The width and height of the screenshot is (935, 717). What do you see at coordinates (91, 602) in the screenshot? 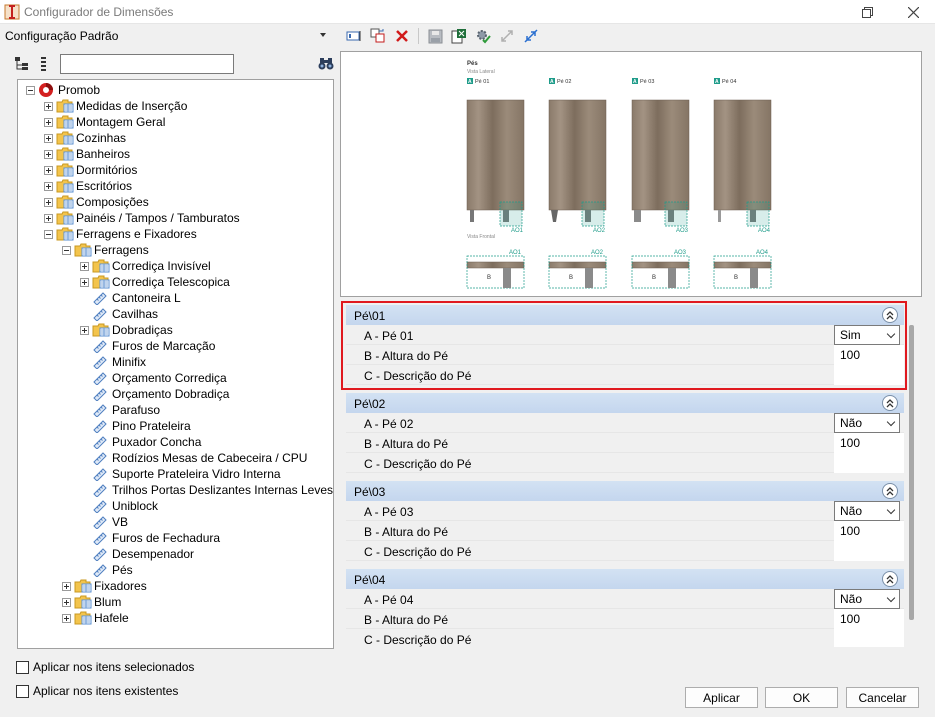
I see `tree-item: Blum` at bounding box center [91, 602].